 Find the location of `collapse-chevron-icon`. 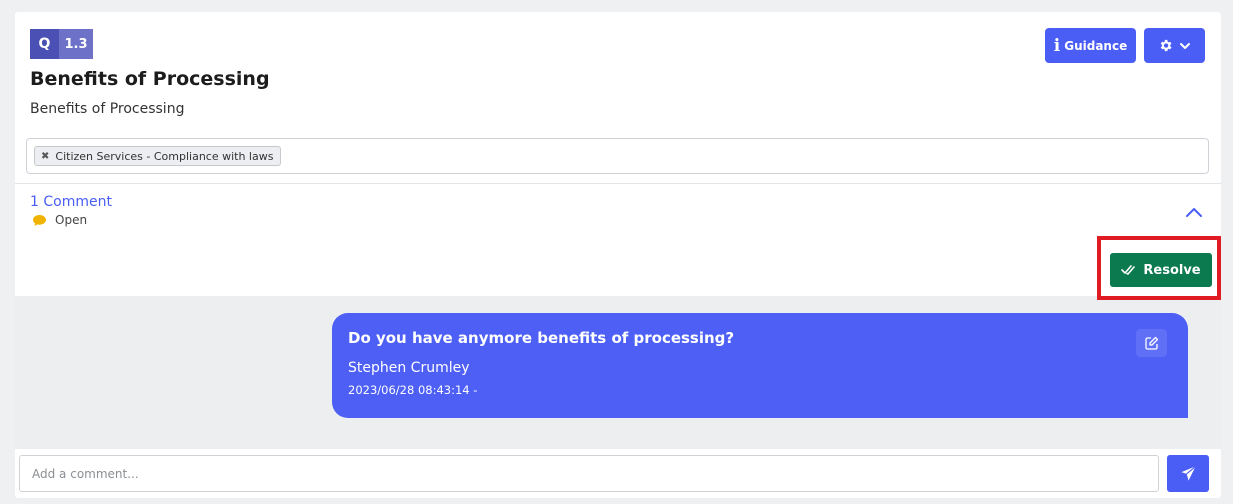

collapse-chevron-icon is located at coordinates (1194, 212).